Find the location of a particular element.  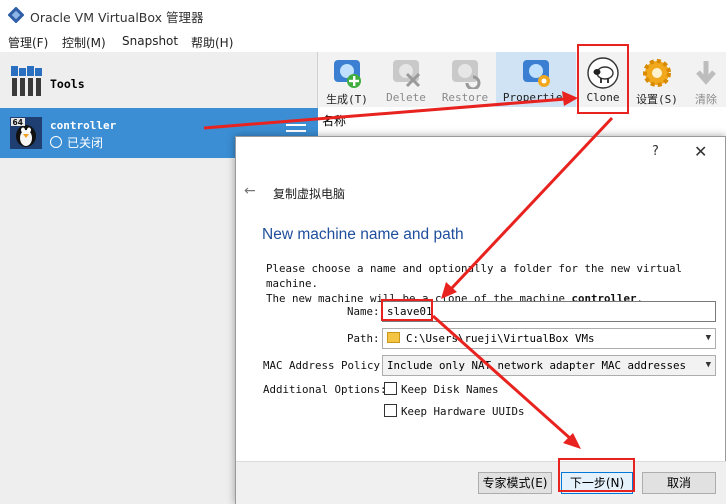

delete-icon is located at coordinates (407, 74).